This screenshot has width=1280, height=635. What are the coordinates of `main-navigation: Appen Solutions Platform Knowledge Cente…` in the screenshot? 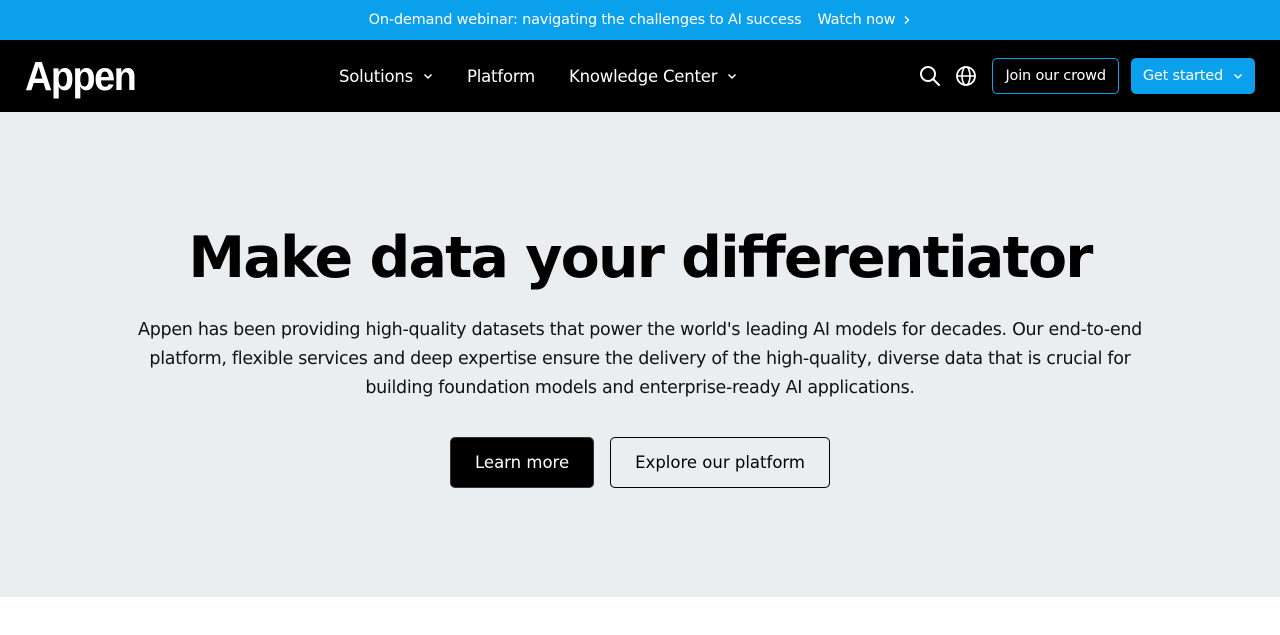 It's located at (640, 76).